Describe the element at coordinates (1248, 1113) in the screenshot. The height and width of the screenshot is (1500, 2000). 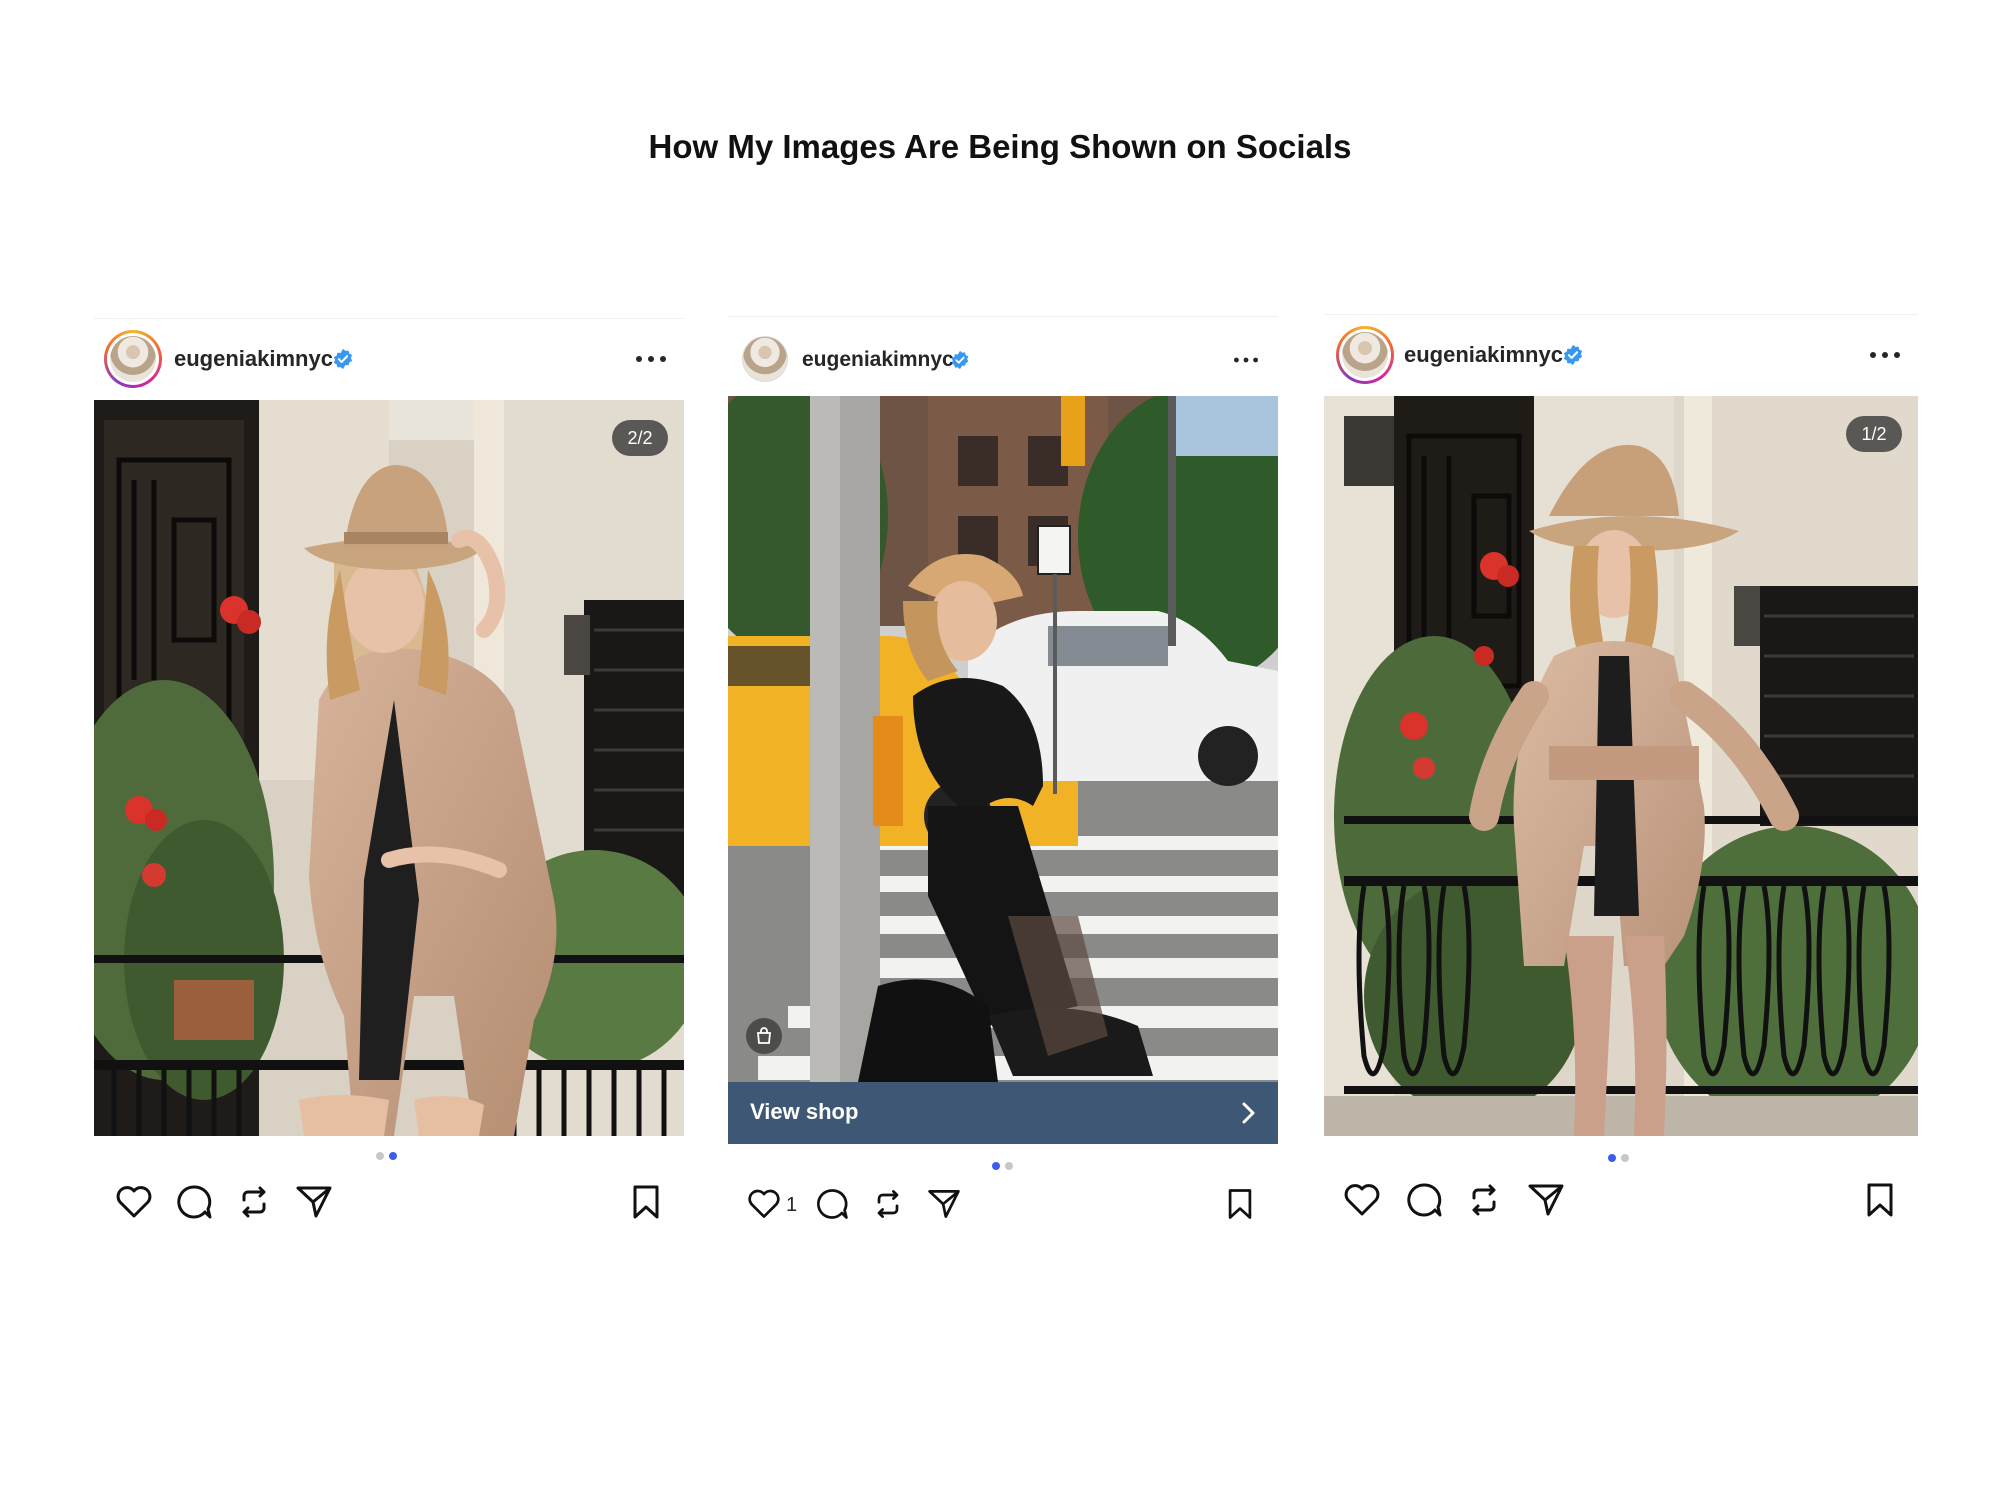
I see `chevron-right-icon` at that location.